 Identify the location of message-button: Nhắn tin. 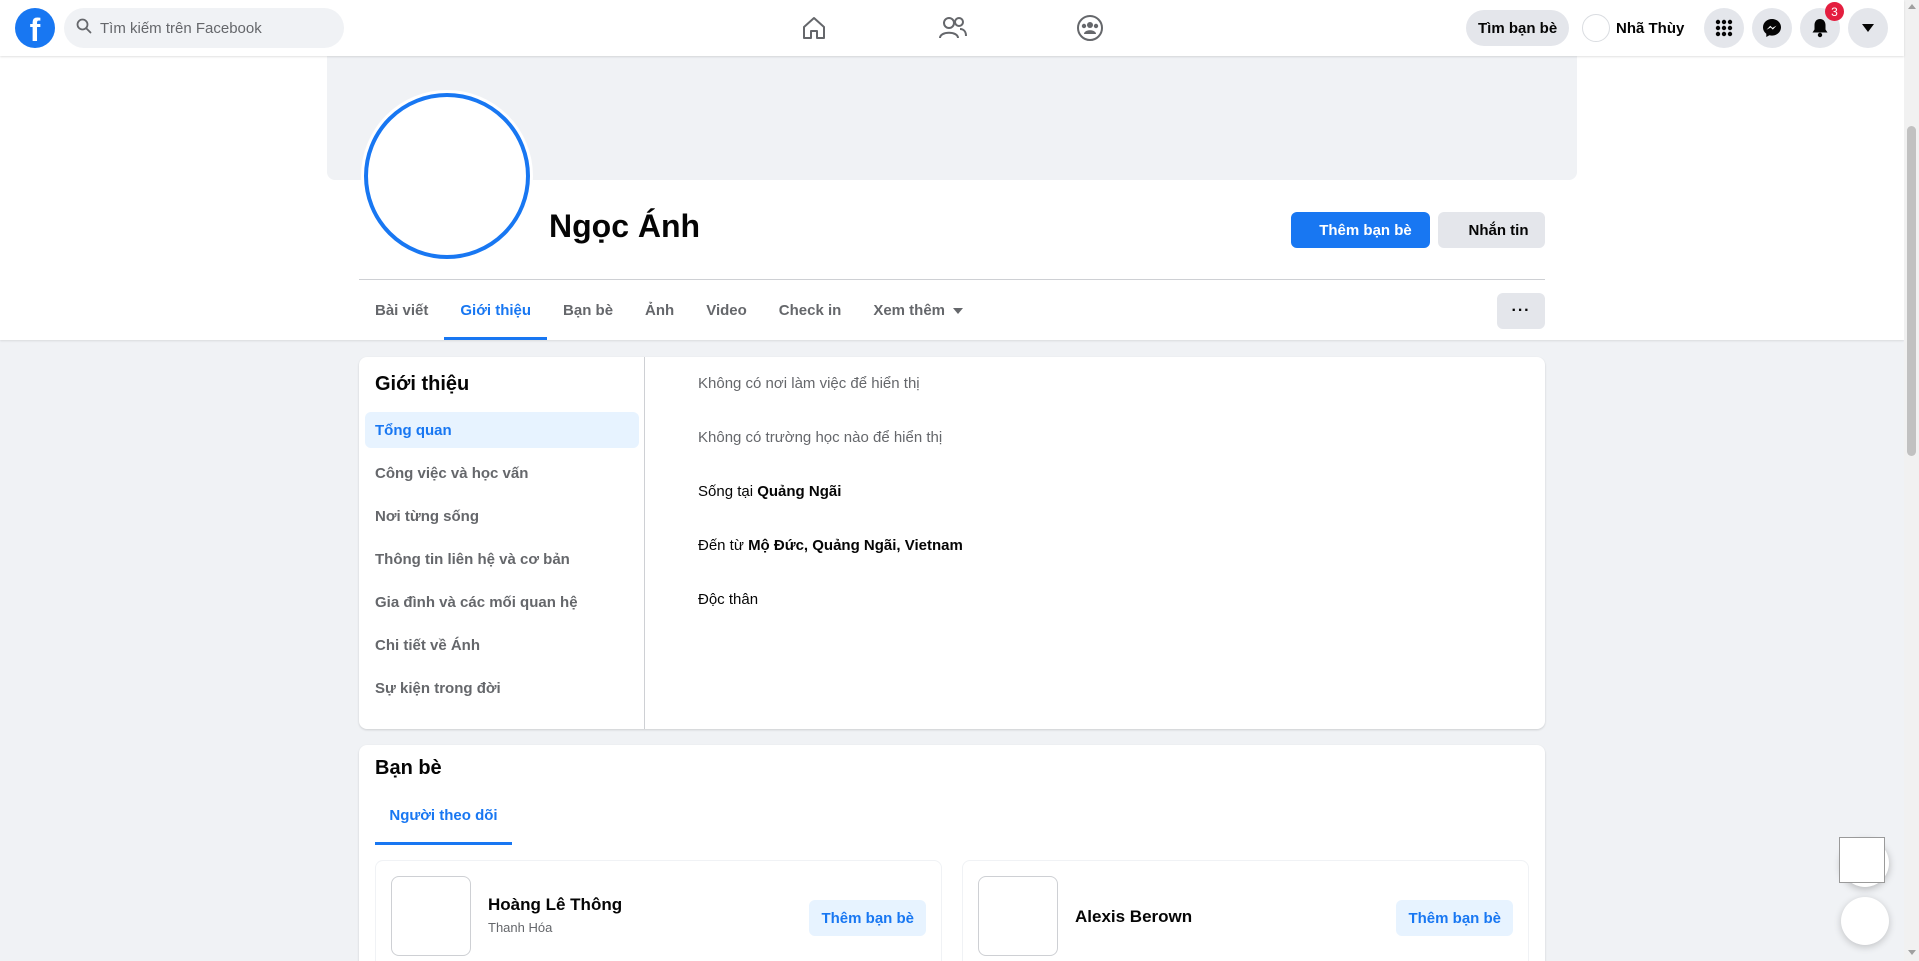
(1491, 230).